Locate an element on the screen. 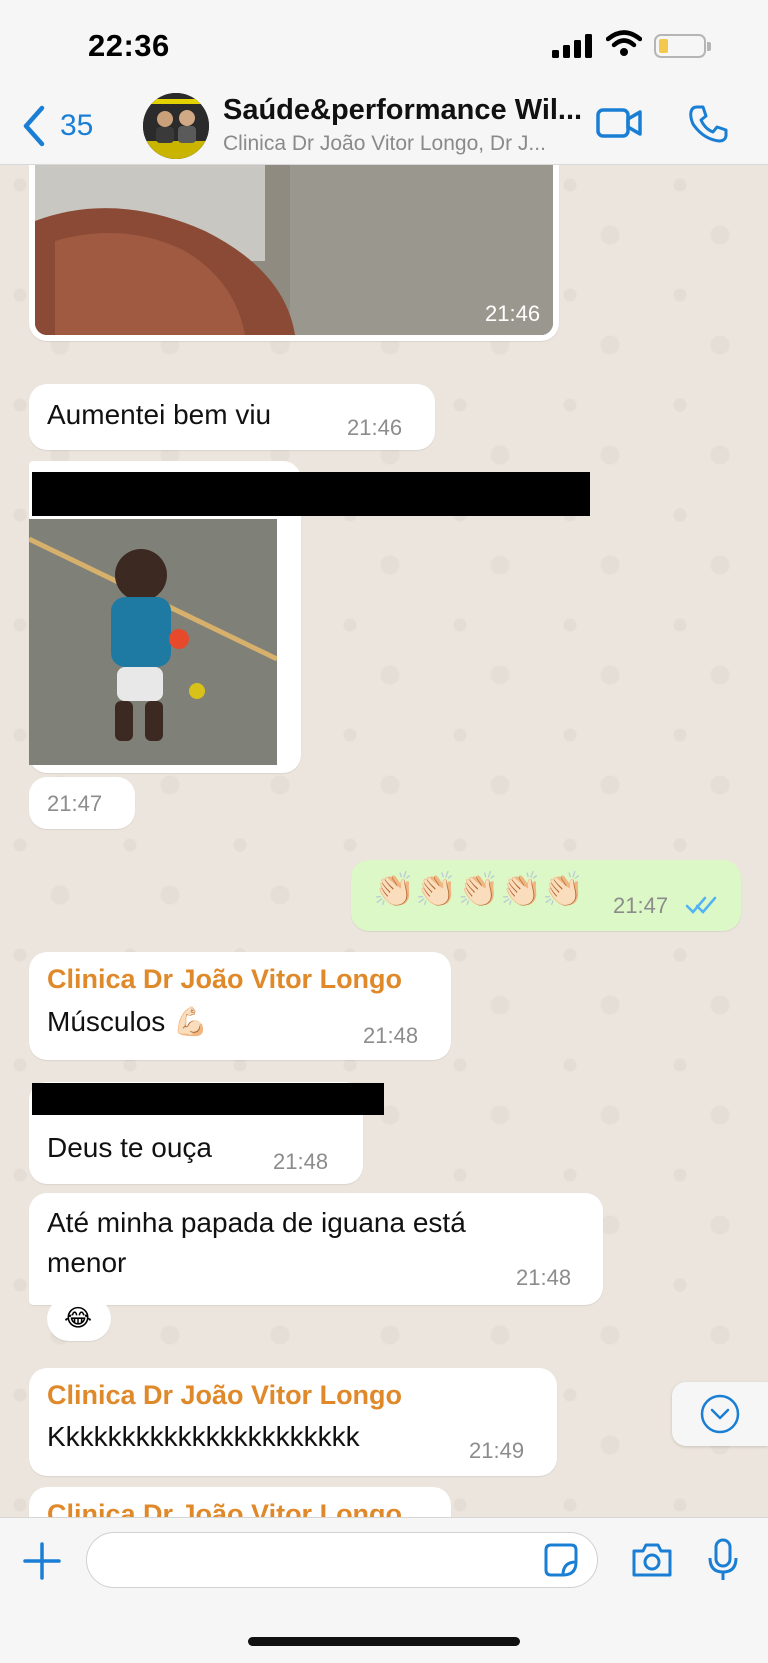  reaction-badge: 😂 is located at coordinates (79, 1319).